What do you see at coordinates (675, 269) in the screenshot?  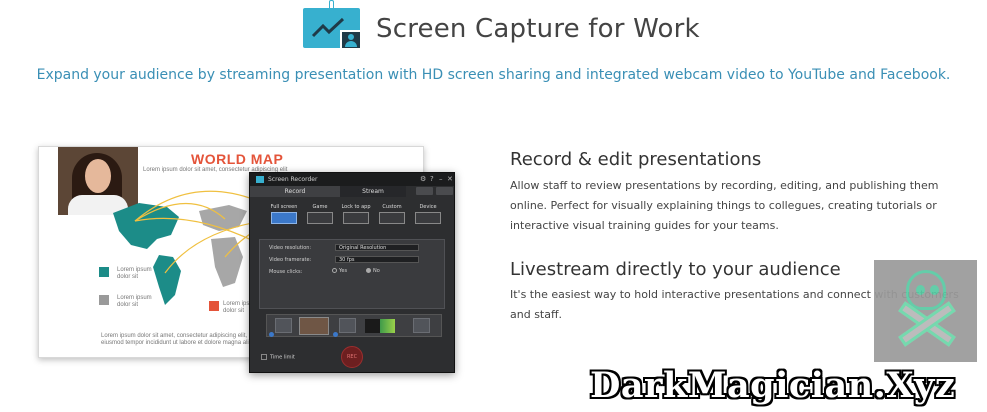 I see `feature-heading-livestream: Livestream directly to your audience` at bounding box center [675, 269].